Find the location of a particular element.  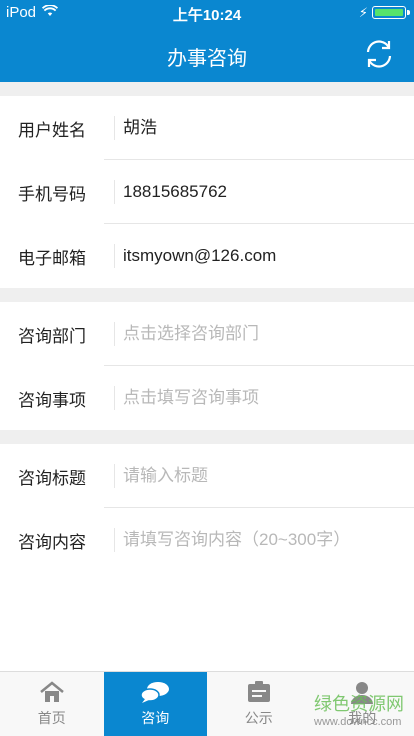

battery-icon is located at coordinates (391, 12).